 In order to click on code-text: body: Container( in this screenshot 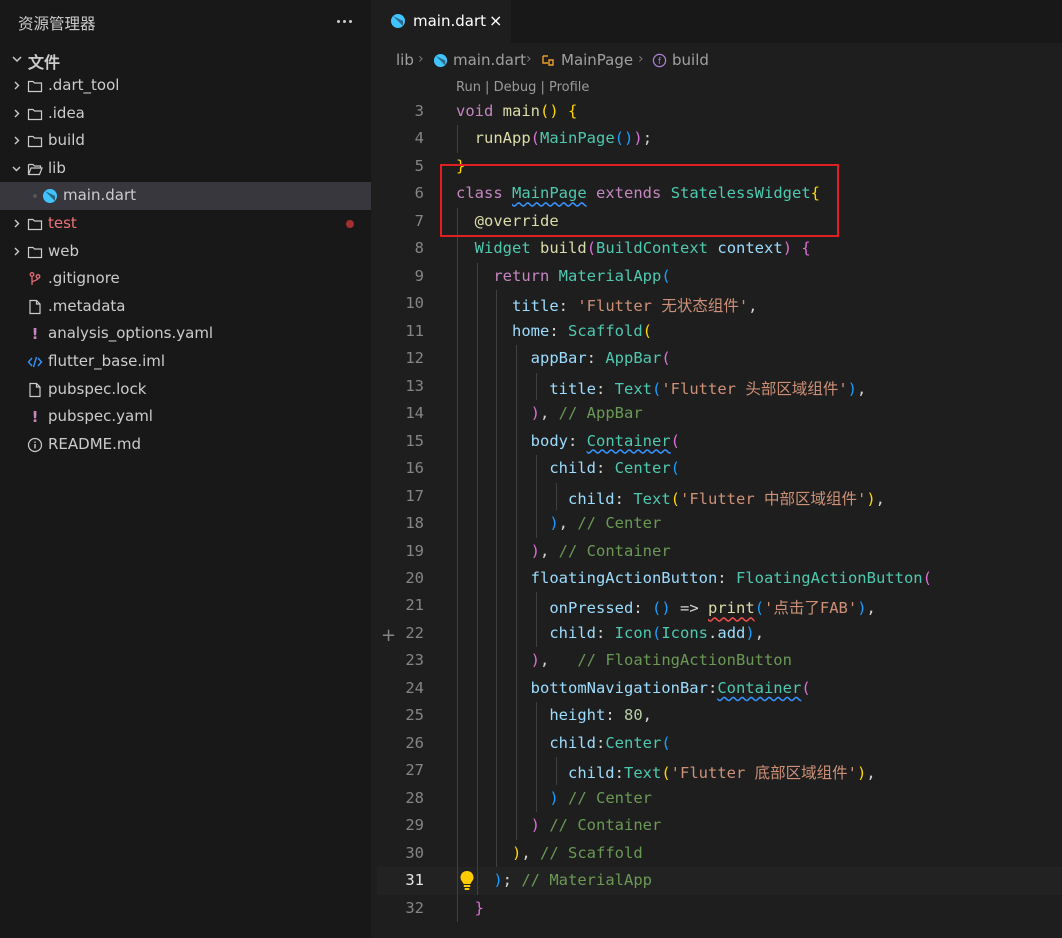, I will do `click(605, 440)`.